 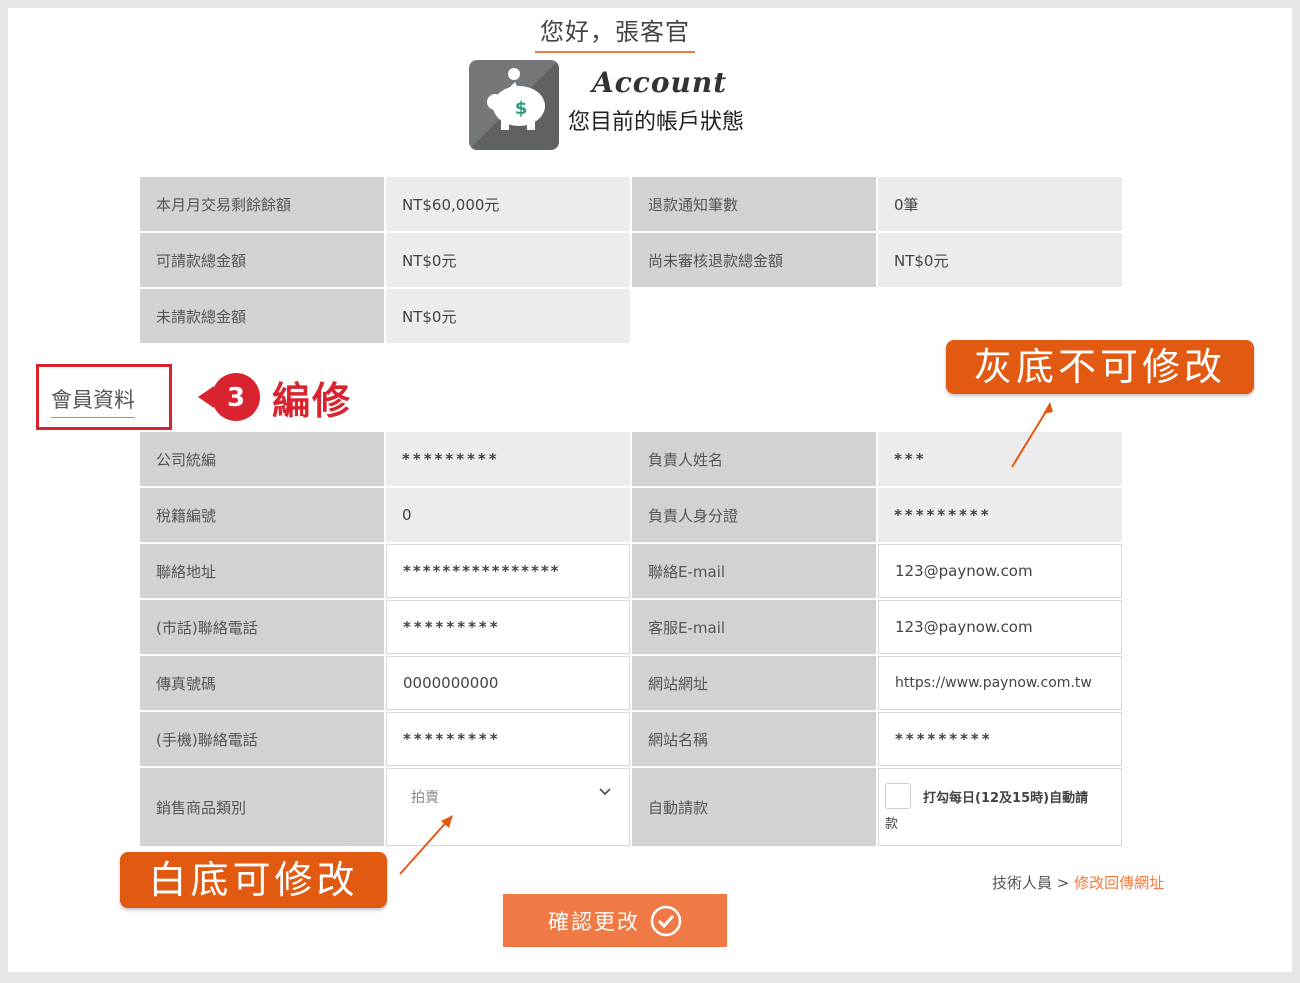 What do you see at coordinates (508, 459) in the screenshot?
I see `company-id-value: *********` at bounding box center [508, 459].